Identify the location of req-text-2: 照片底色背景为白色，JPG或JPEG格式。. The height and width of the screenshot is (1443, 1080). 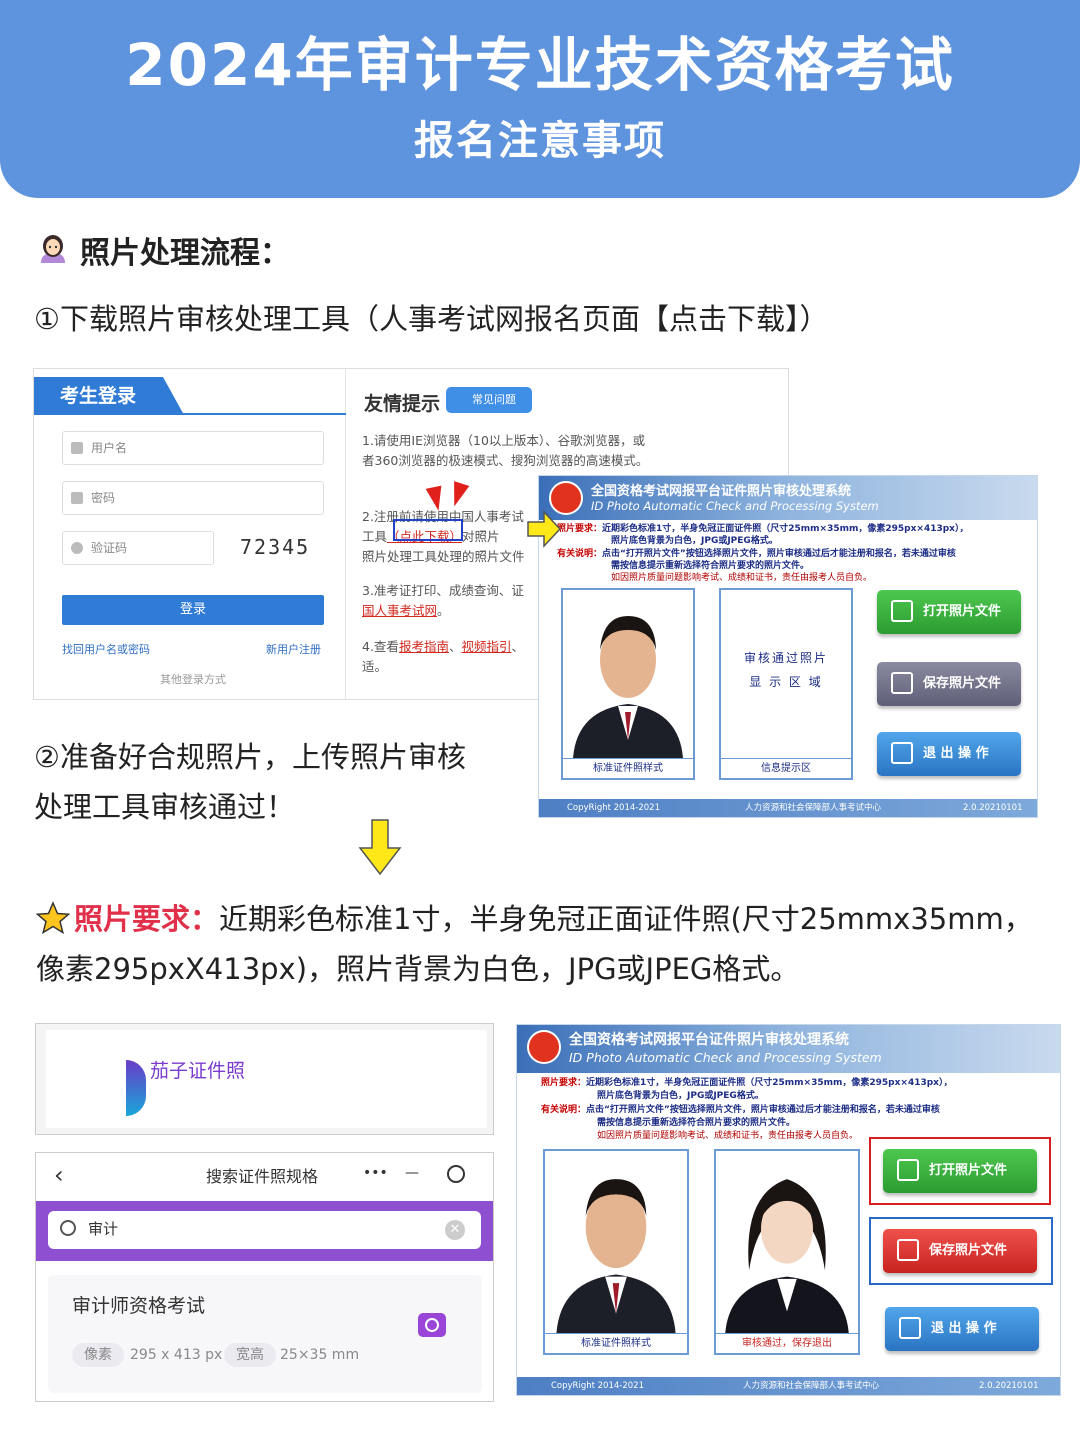
(680, 1096).